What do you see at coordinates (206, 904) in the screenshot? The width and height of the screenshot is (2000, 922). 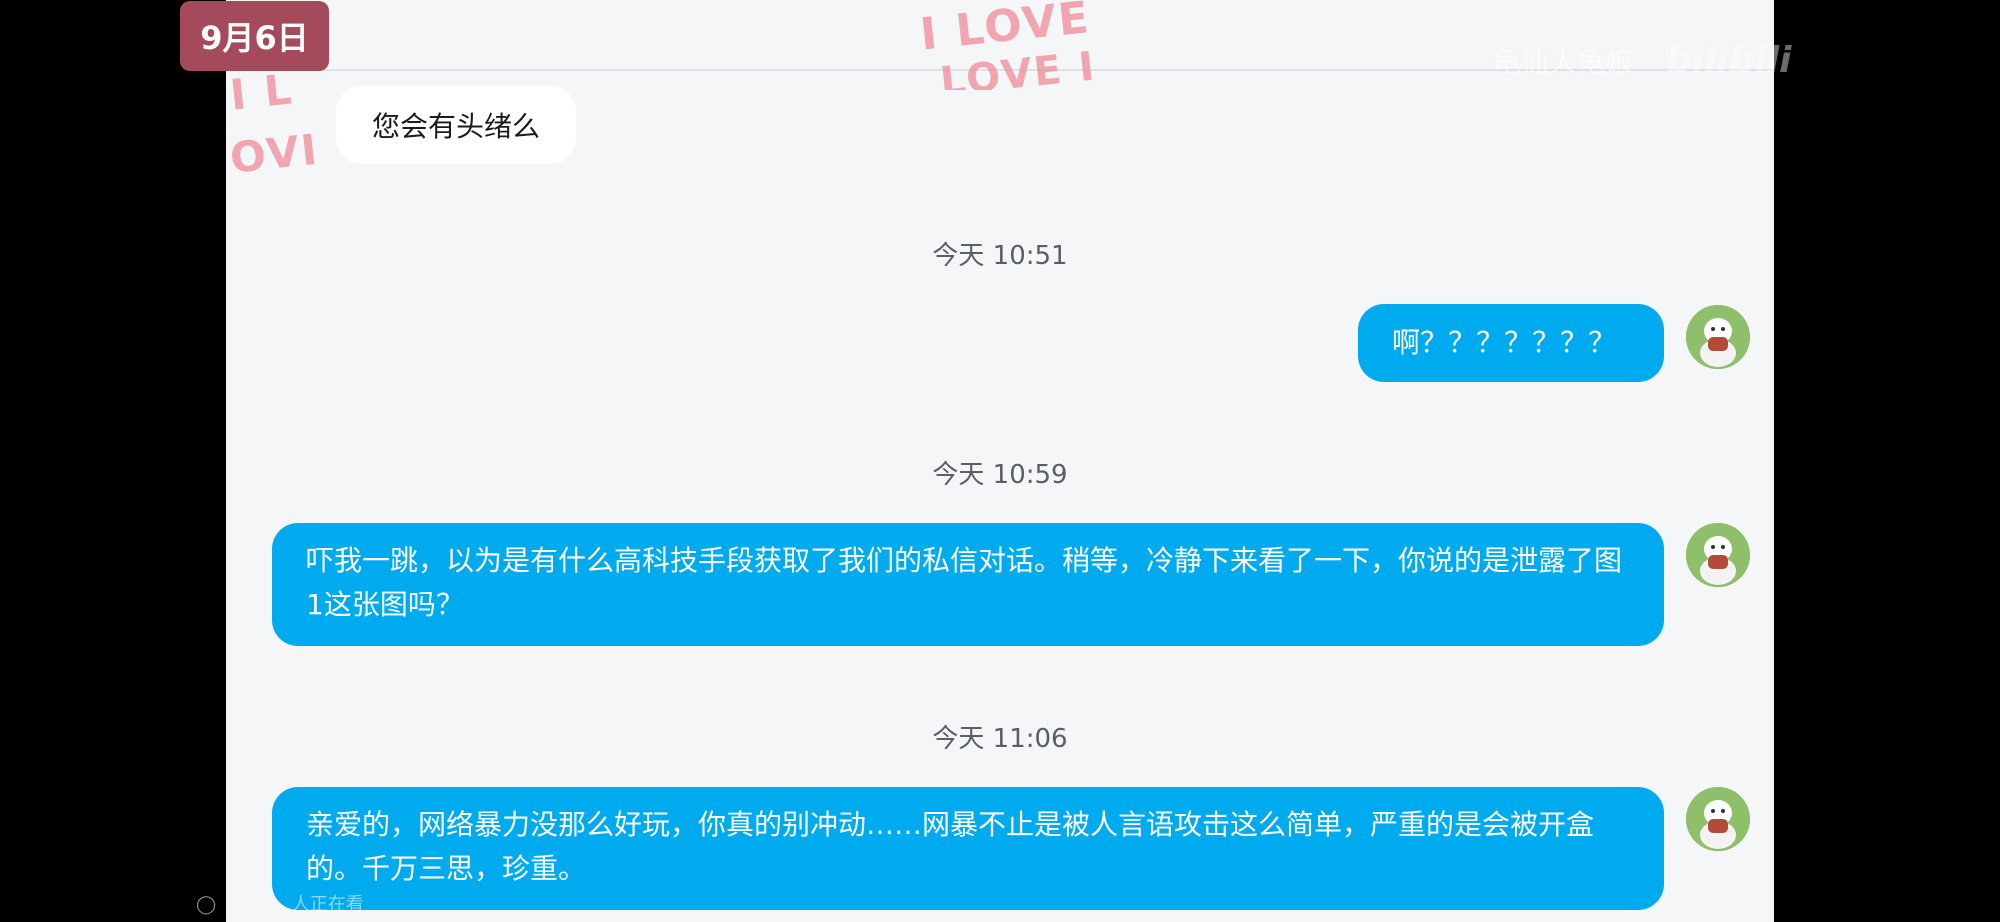 I see `viewers-icon: ◯` at bounding box center [206, 904].